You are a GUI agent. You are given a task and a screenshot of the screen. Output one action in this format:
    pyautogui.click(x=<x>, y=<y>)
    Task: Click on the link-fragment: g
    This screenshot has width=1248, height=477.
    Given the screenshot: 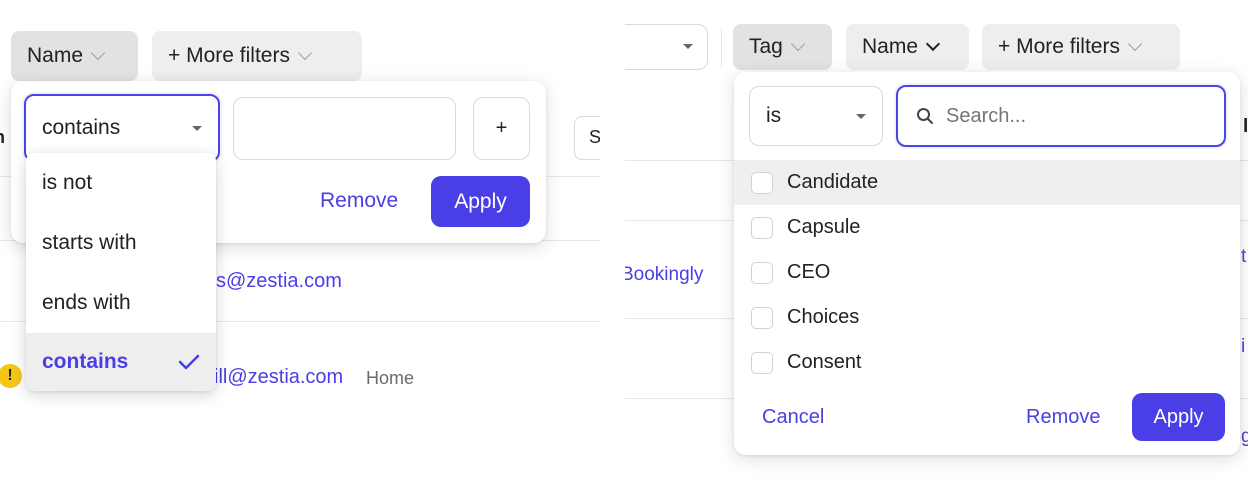 What is the action you would take?
    pyautogui.click(x=1244, y=437)
    